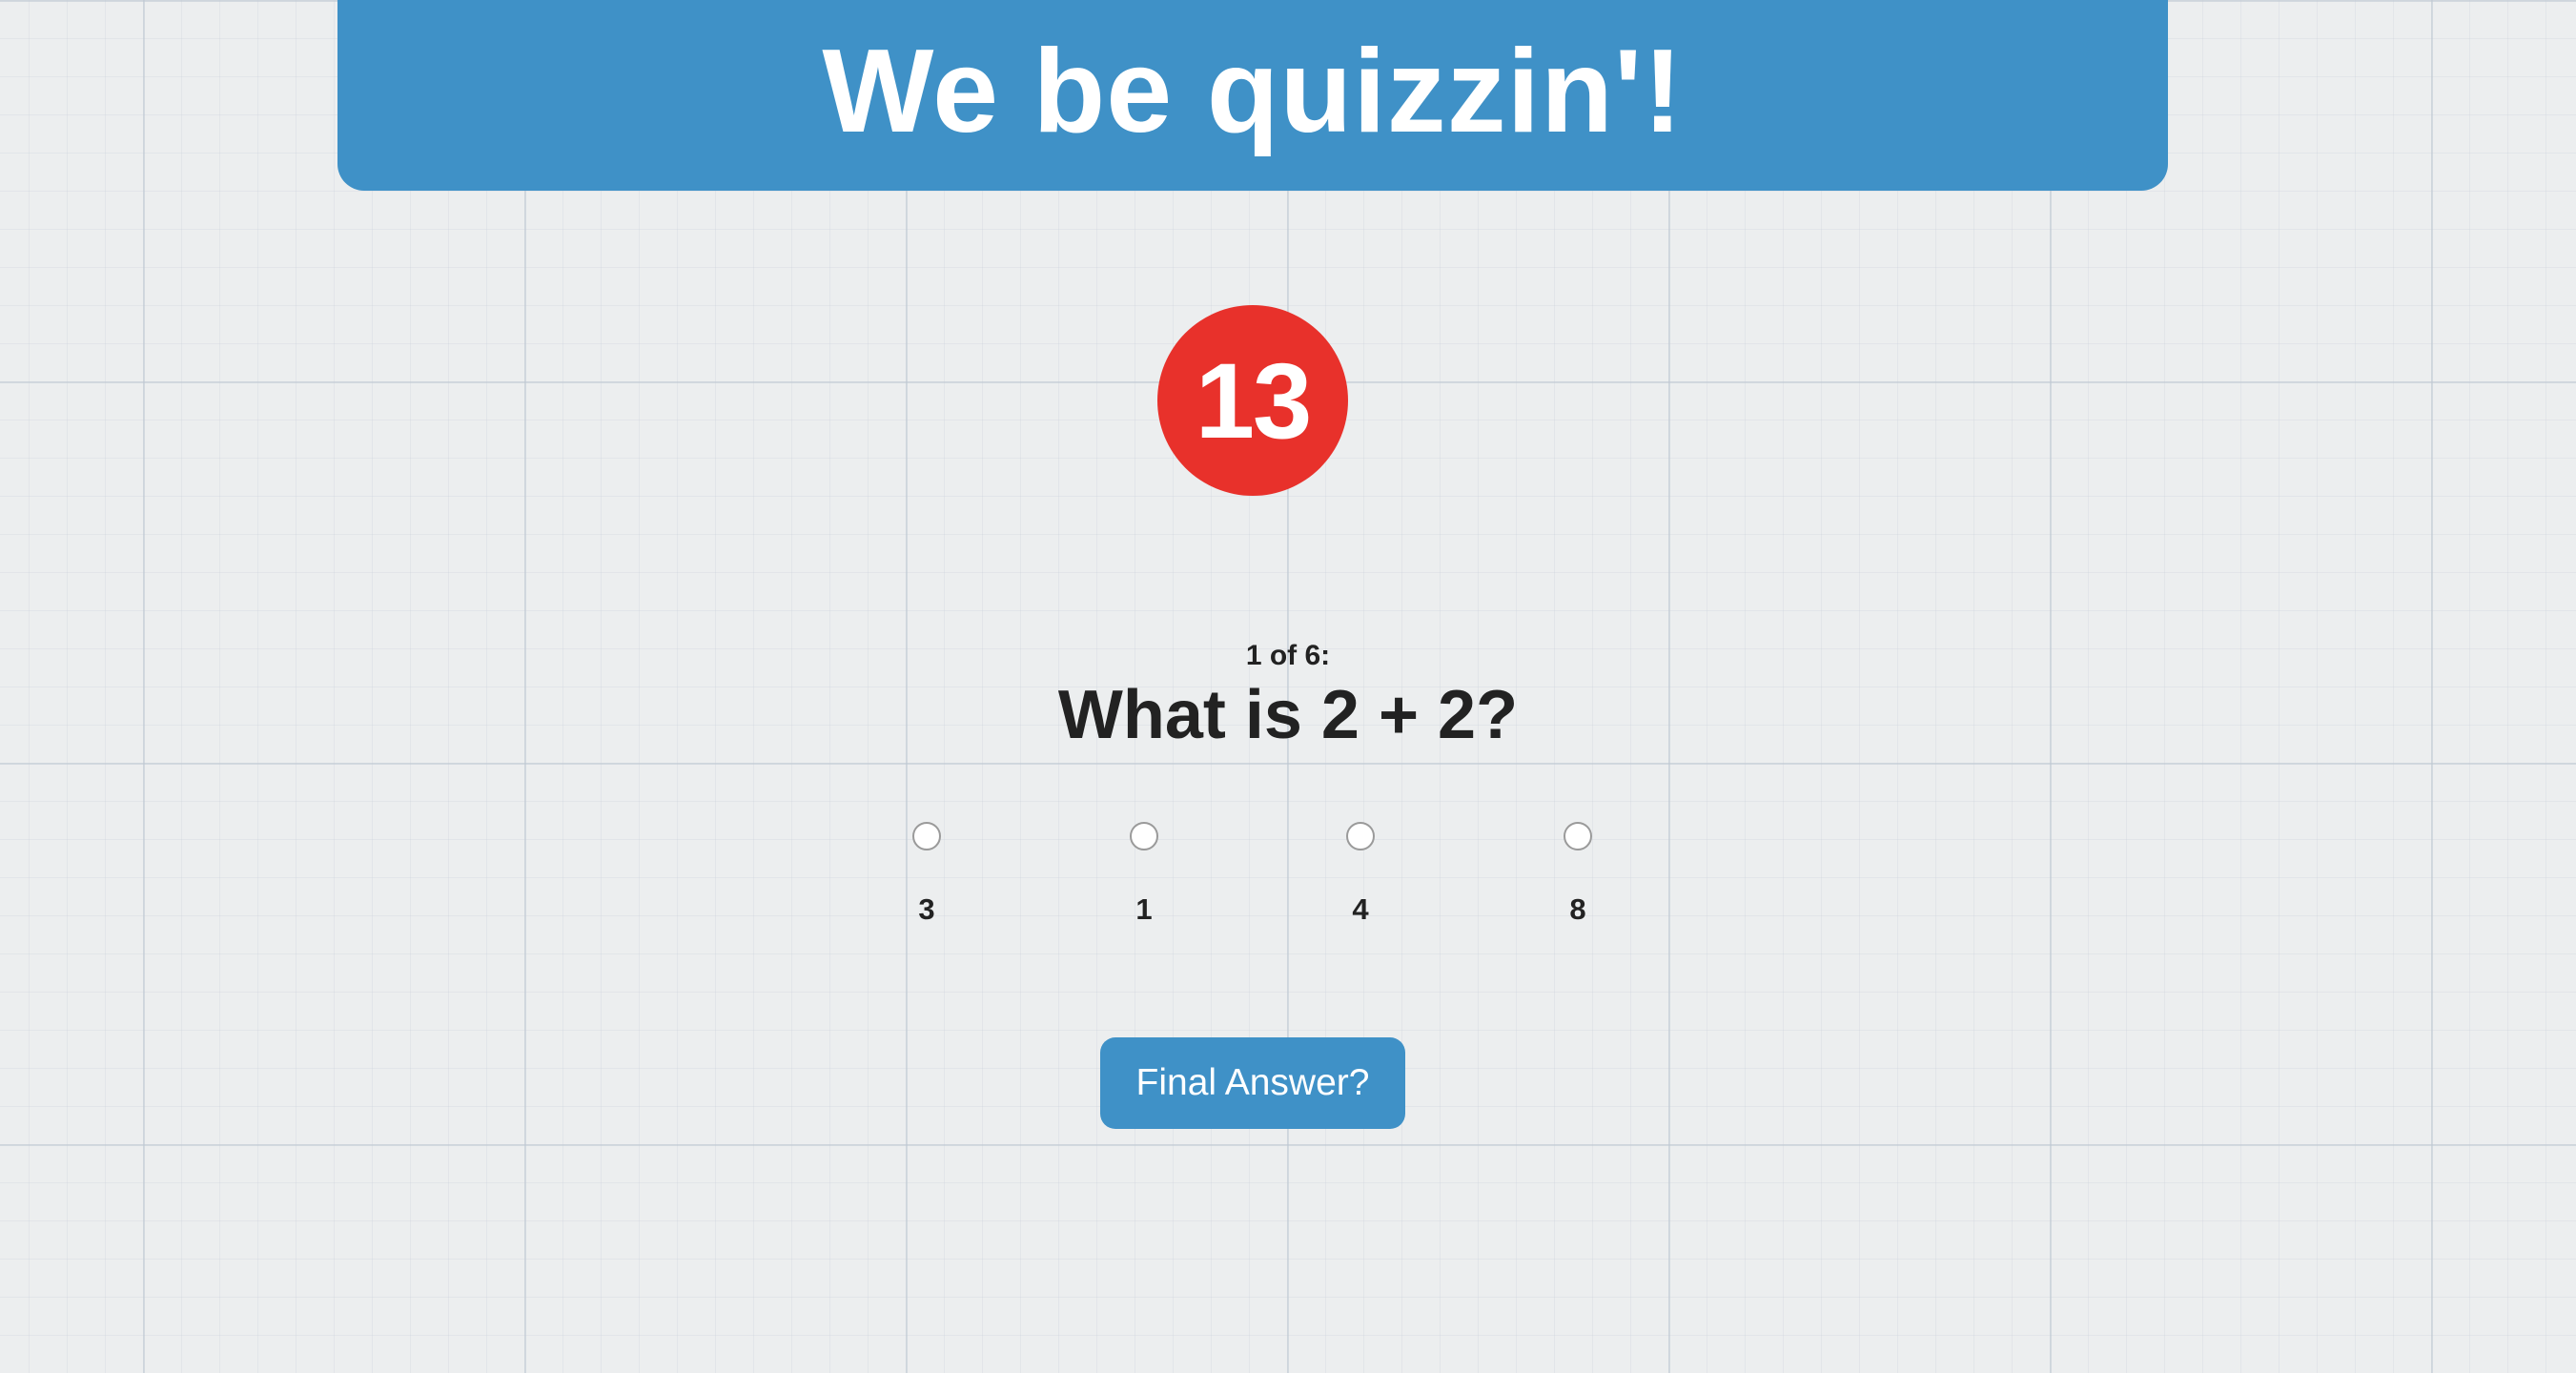  I want to click on answer-option-3: 4, so click(1360, 874).